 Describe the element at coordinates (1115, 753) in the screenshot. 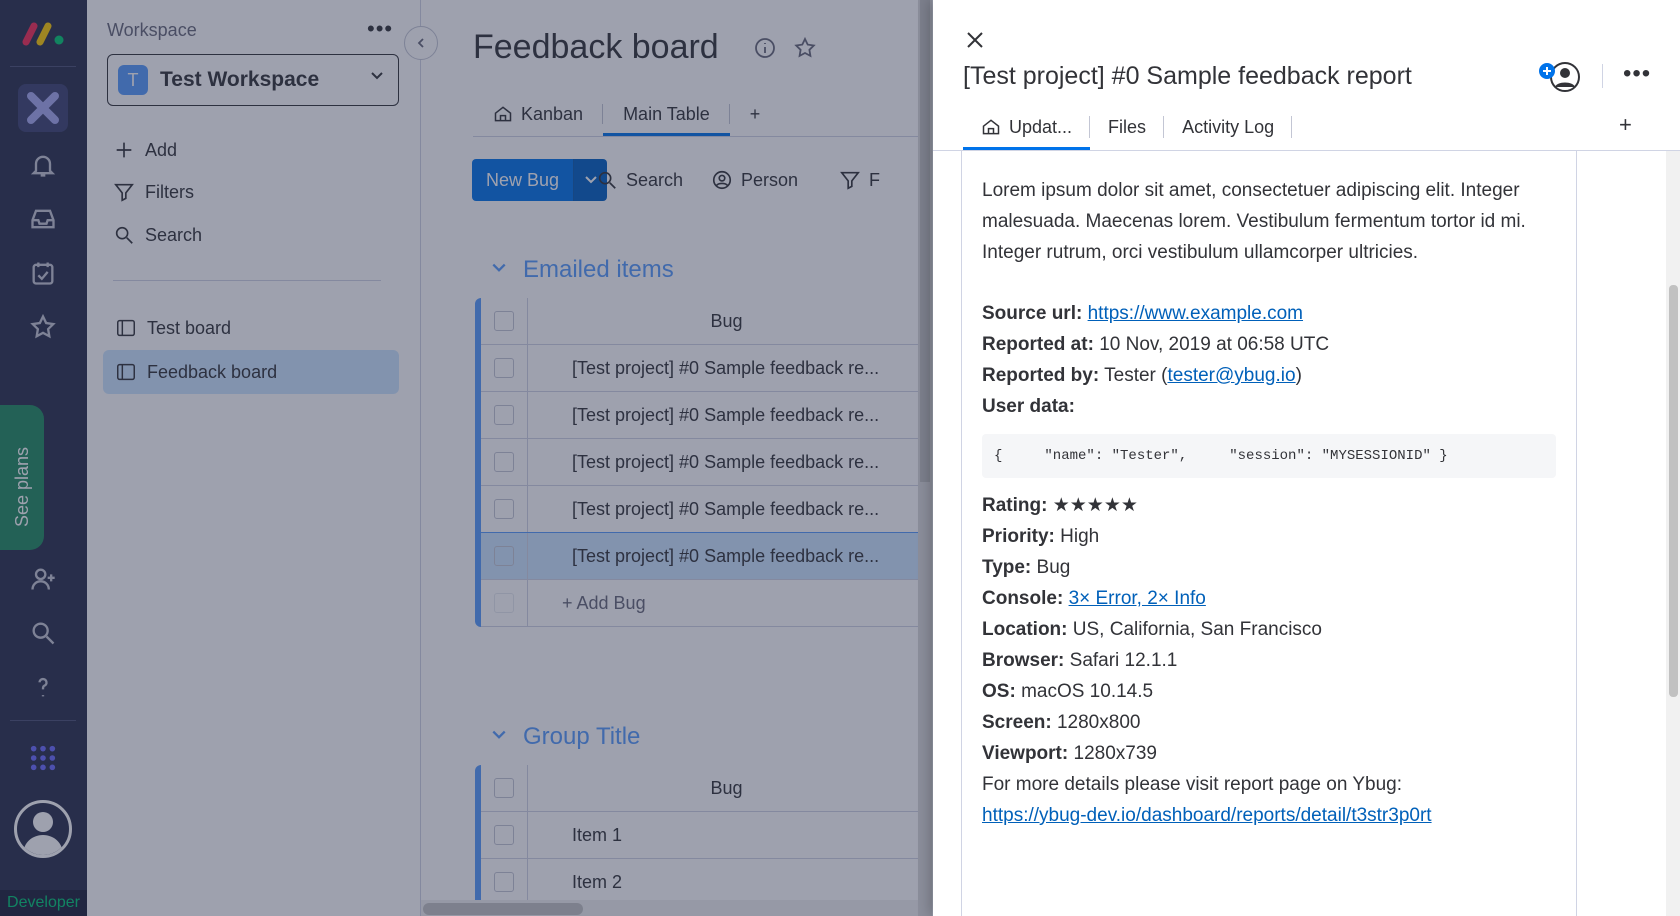

I see `viewport-value: 1280x739` at that location.